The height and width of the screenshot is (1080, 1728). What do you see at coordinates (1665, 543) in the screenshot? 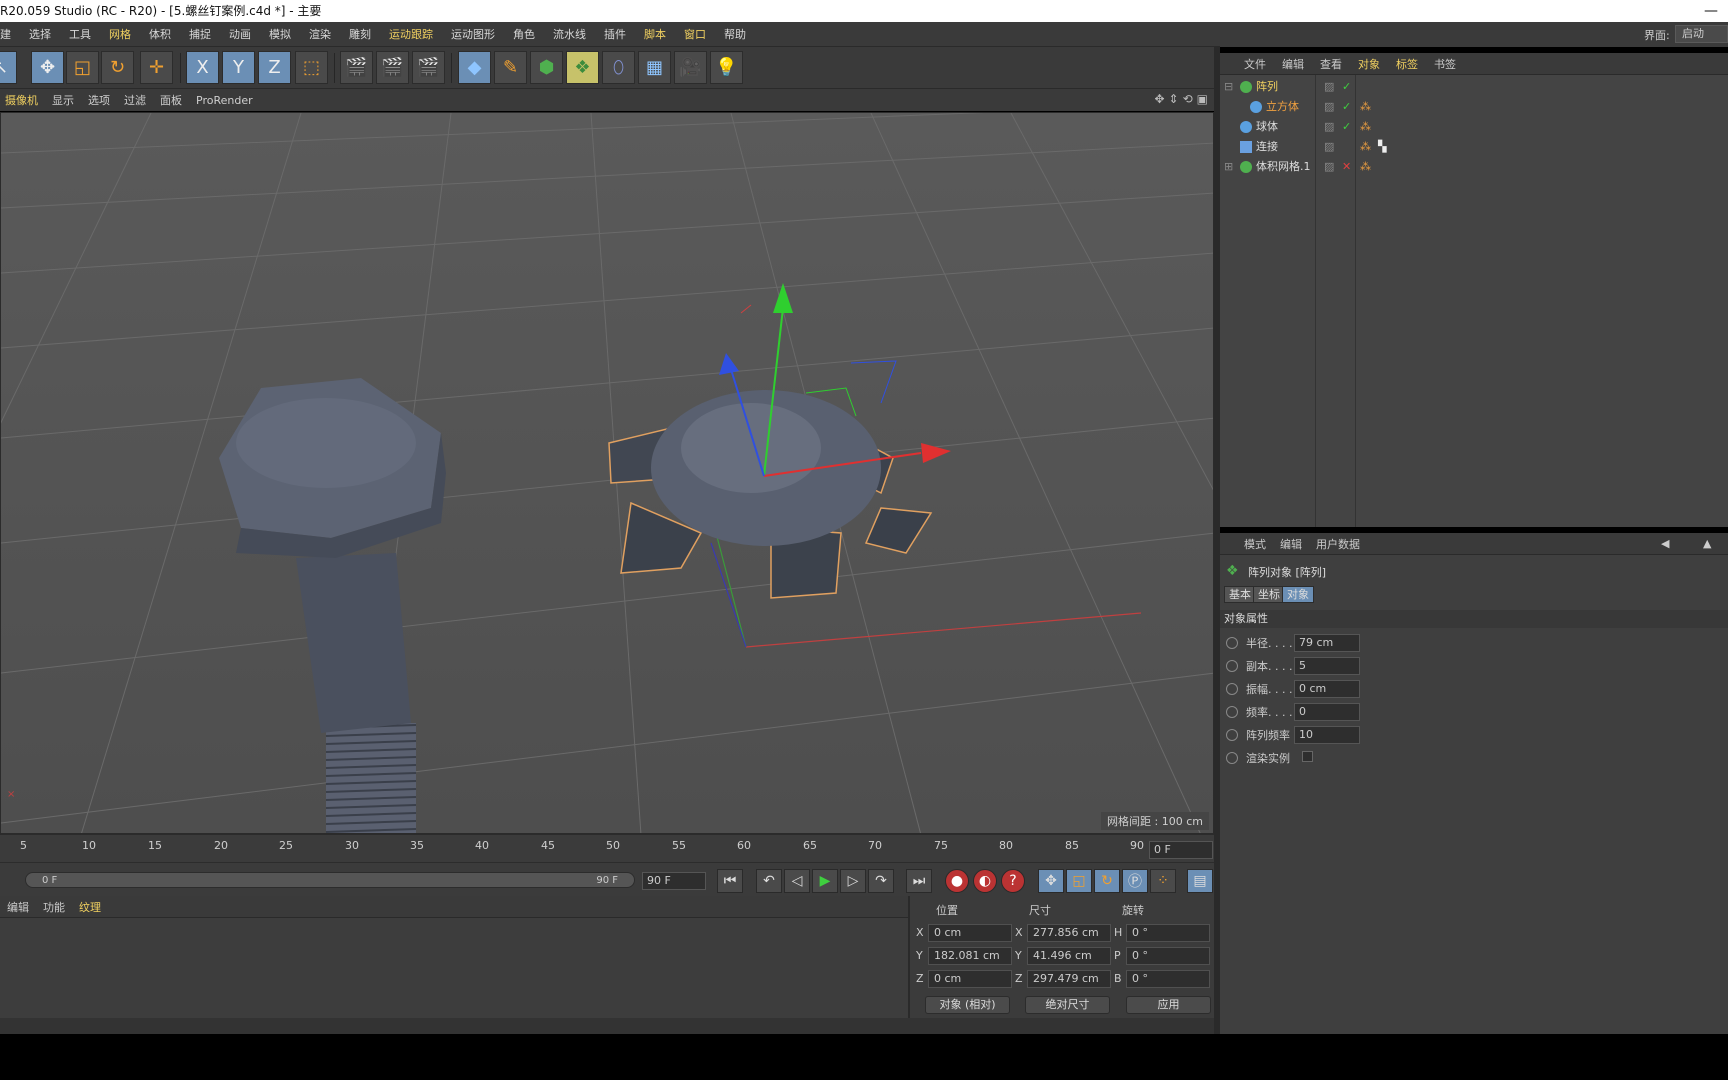
I see `back-arrow-icon: ◀` at bounding box center [1665, 543].